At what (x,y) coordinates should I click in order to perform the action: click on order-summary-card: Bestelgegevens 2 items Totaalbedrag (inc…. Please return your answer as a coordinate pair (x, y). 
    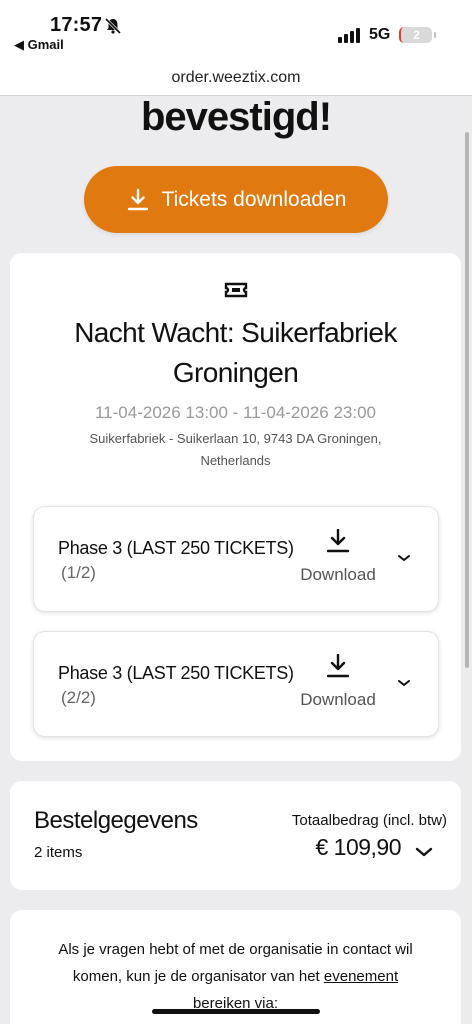
    Looking at the image, I should click on (235, 835).